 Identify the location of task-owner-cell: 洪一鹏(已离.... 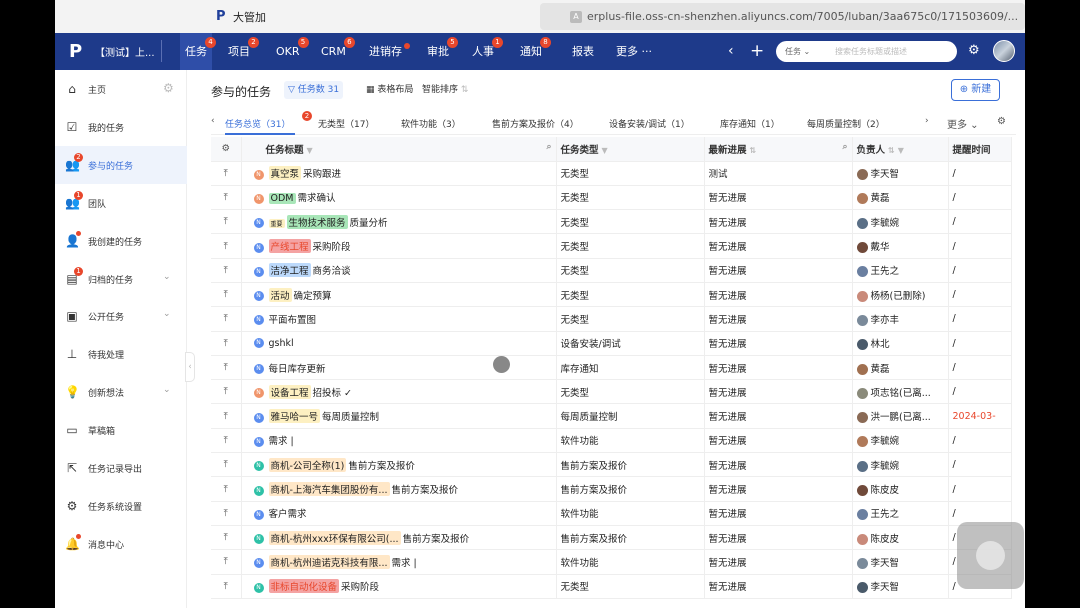
(900, 416).